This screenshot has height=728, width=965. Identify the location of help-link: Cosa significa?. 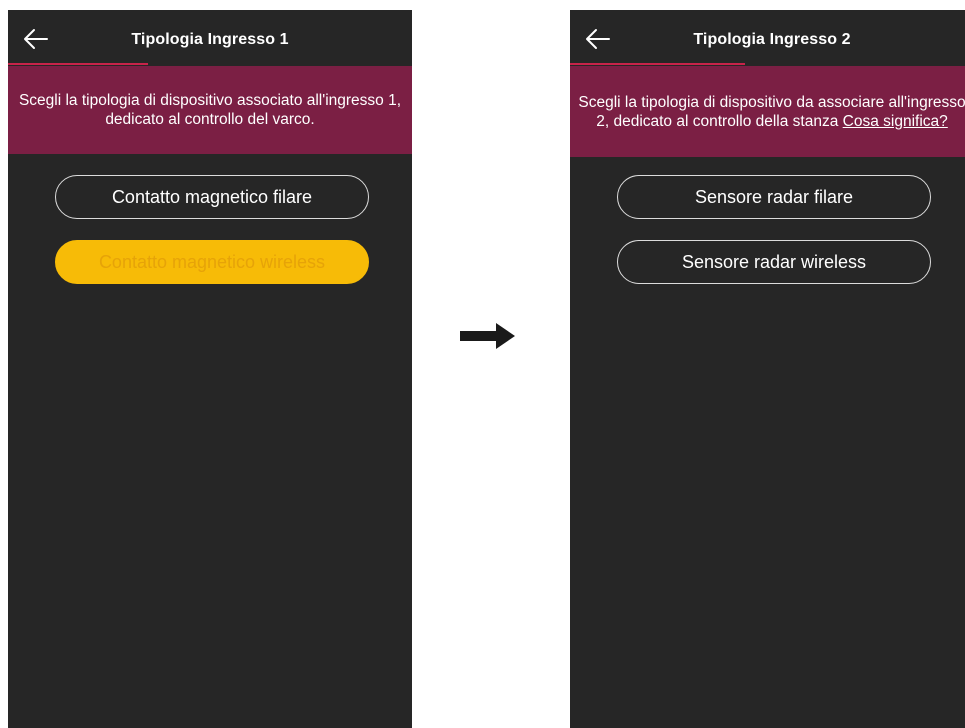
(895, 121).